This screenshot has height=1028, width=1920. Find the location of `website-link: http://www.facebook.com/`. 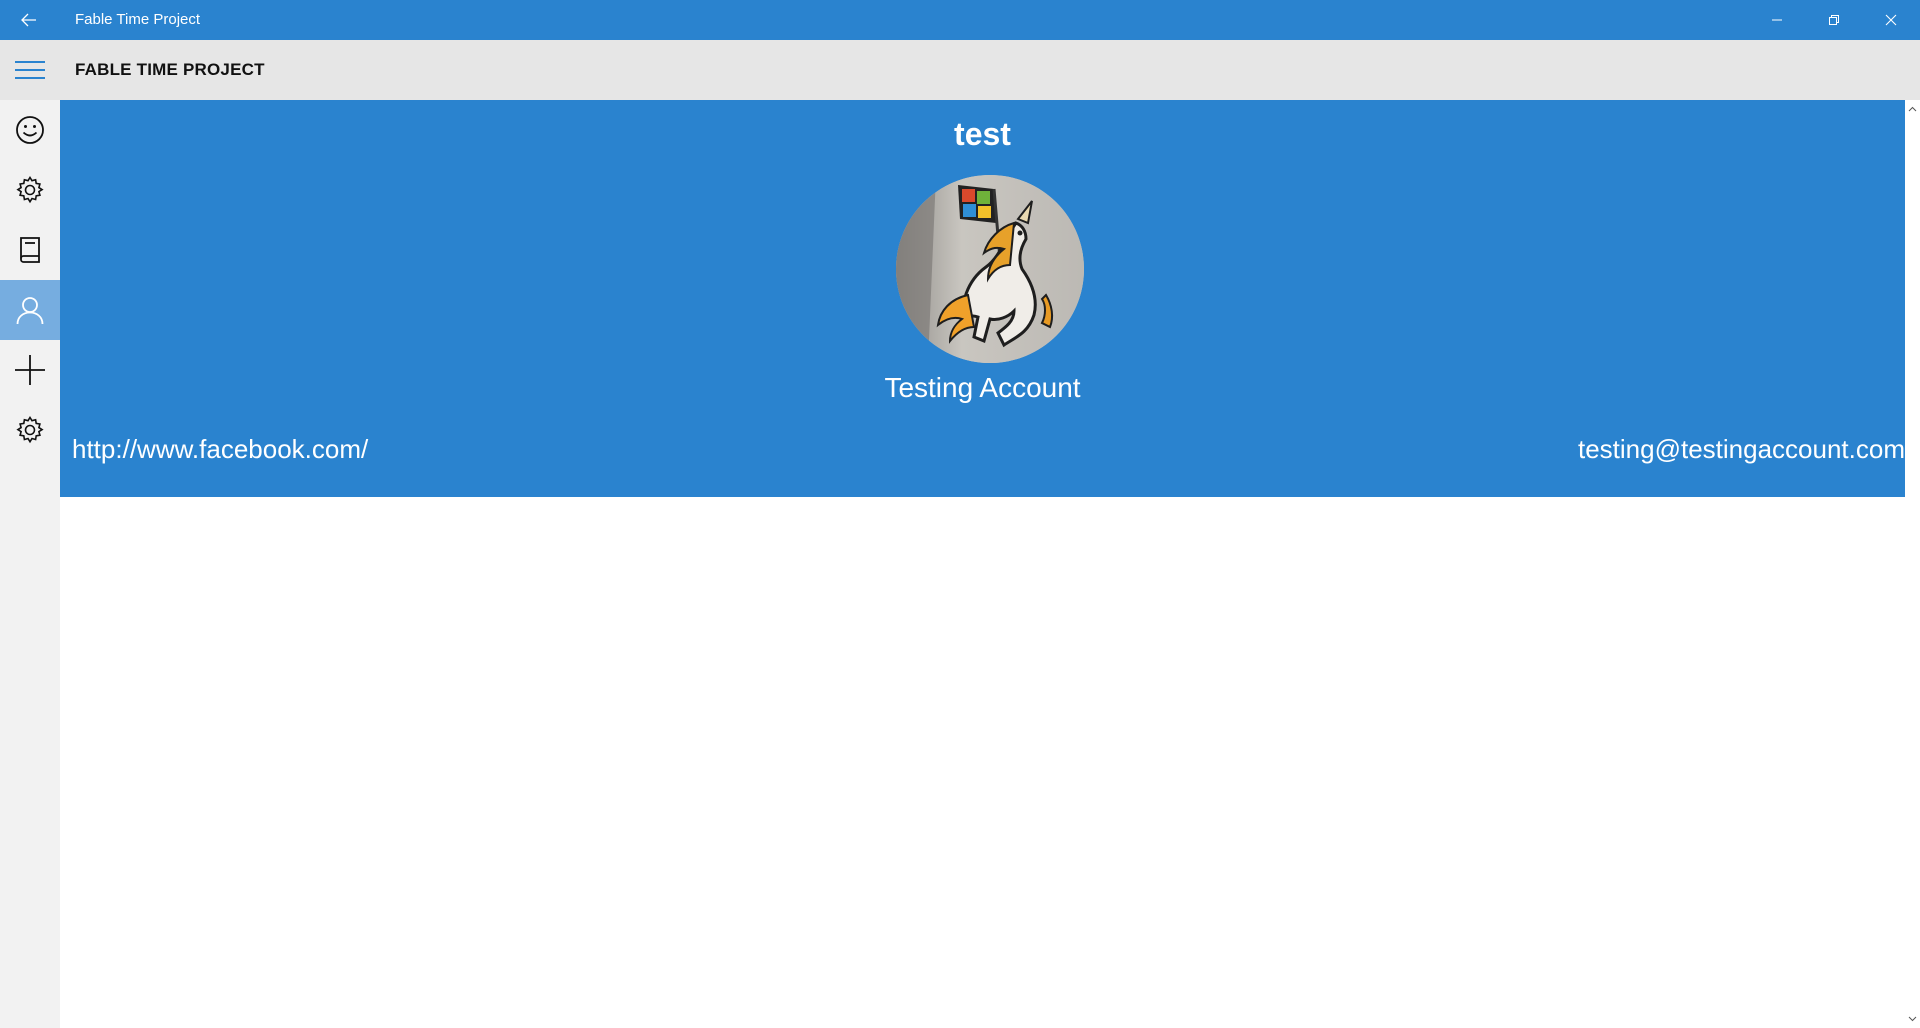

website-link: http://www.facebook.com/ is located at coordinates (220, 449).